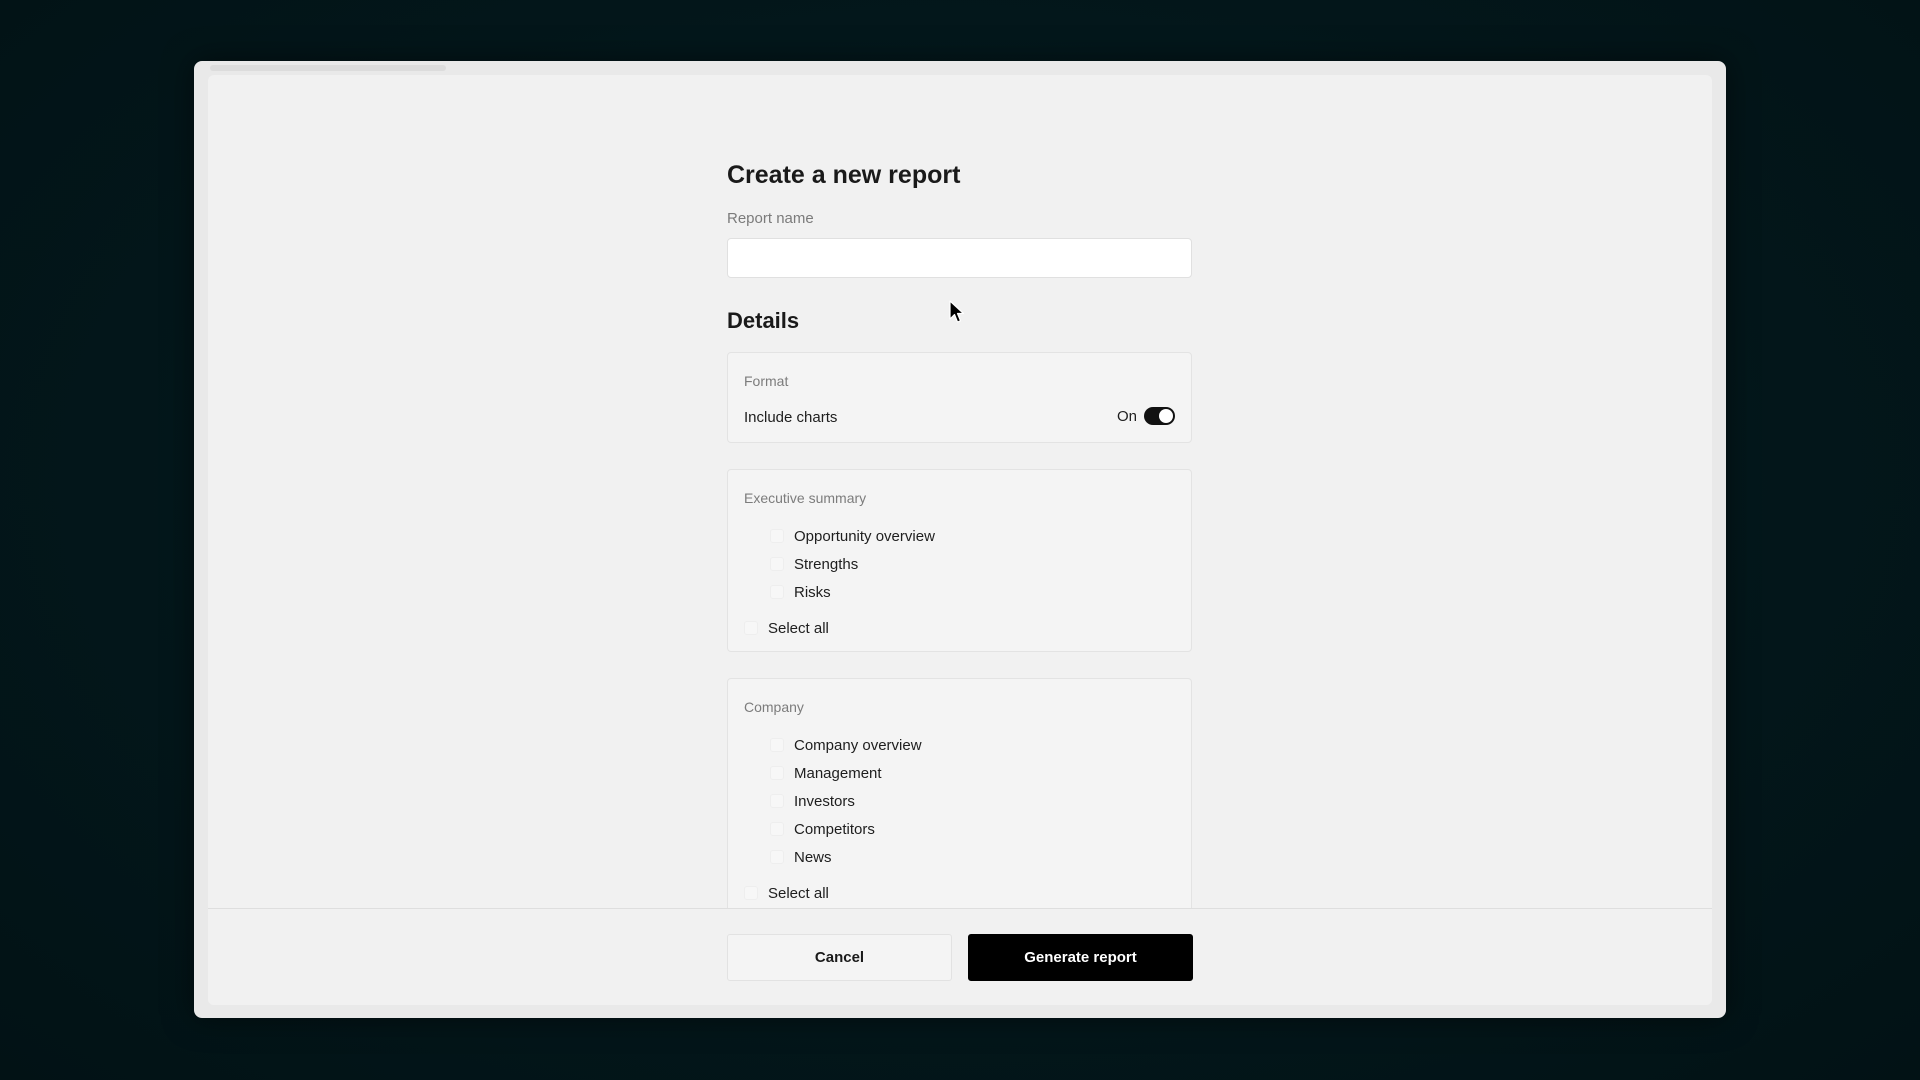 The width and height of the screenshot is (1920, 1080). What do you see at coordinates (844, 175) in the screenshot?
I see `page-title: Create a new report` at bounding box center [844, 175].